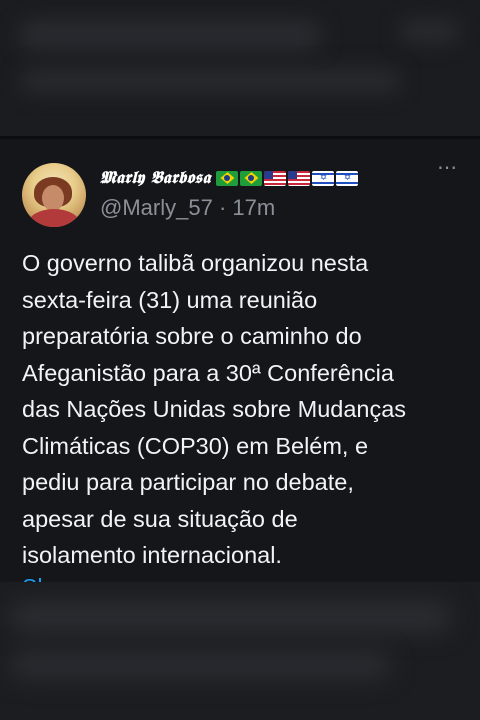 This screenshot has width=480, height=720. What do you see at coordinates (449, 168) in the screenshot?
I see `more-options-icon: ⋯` at bounding box center [449, 168].